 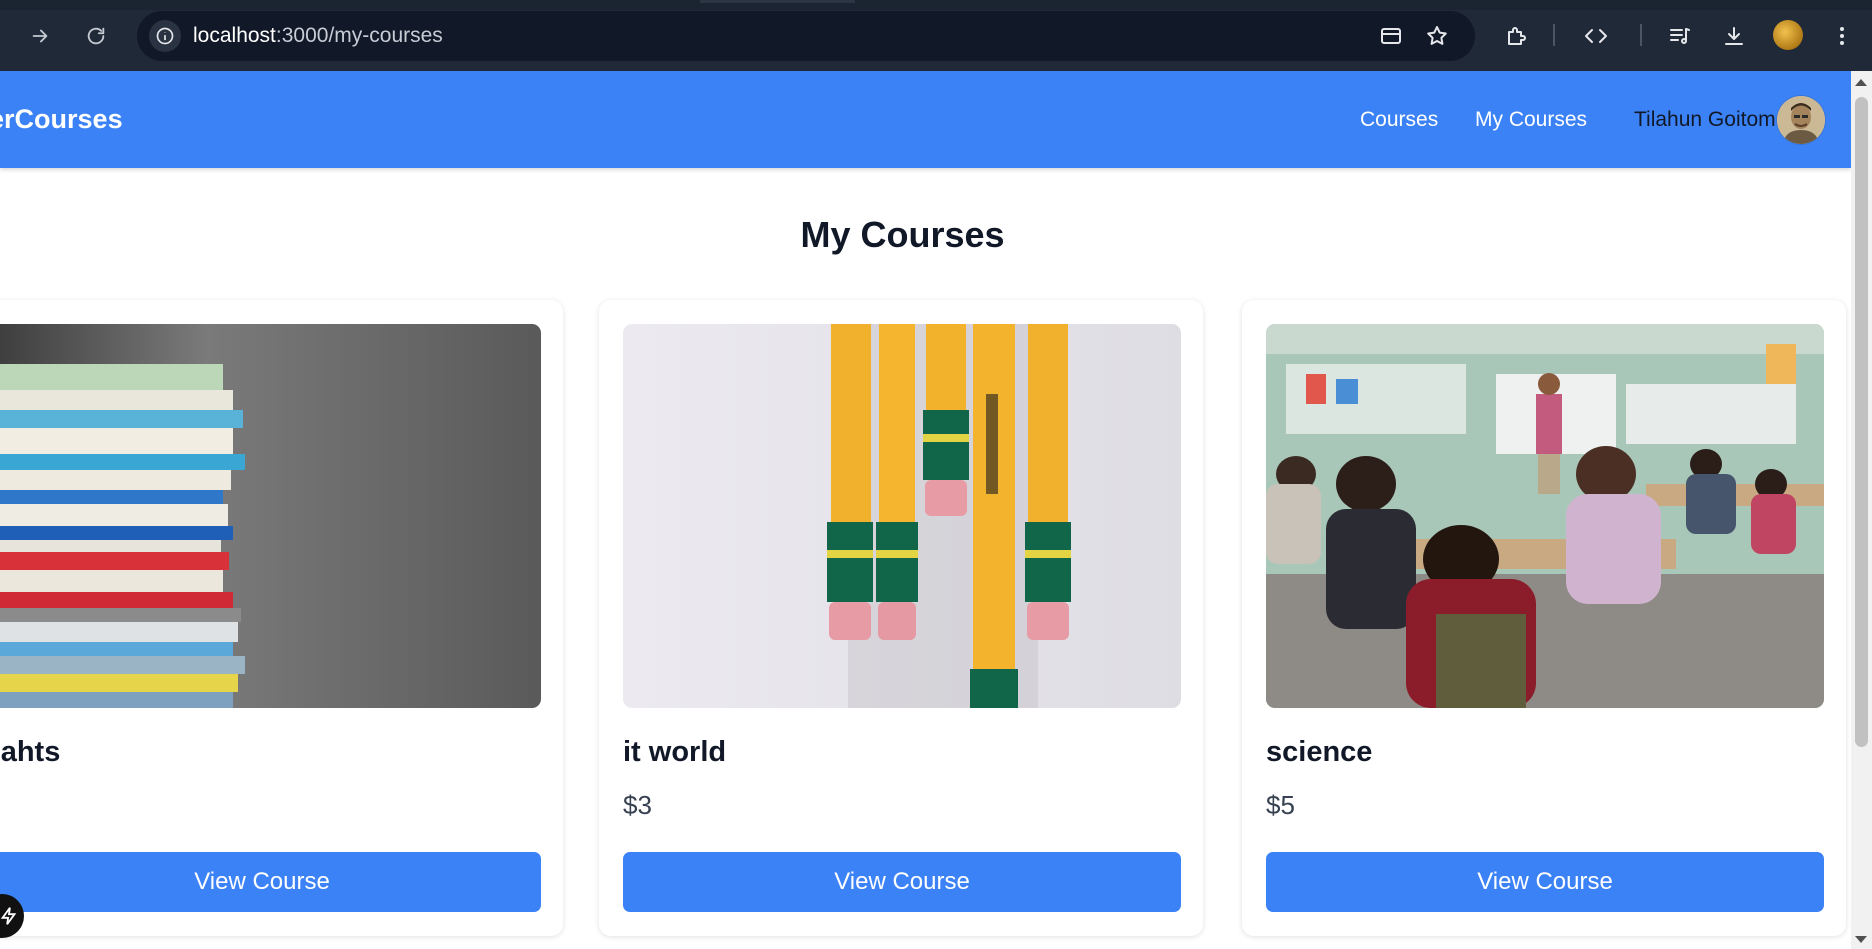 I want to click on site-info-button, so click(x=165, y=36).